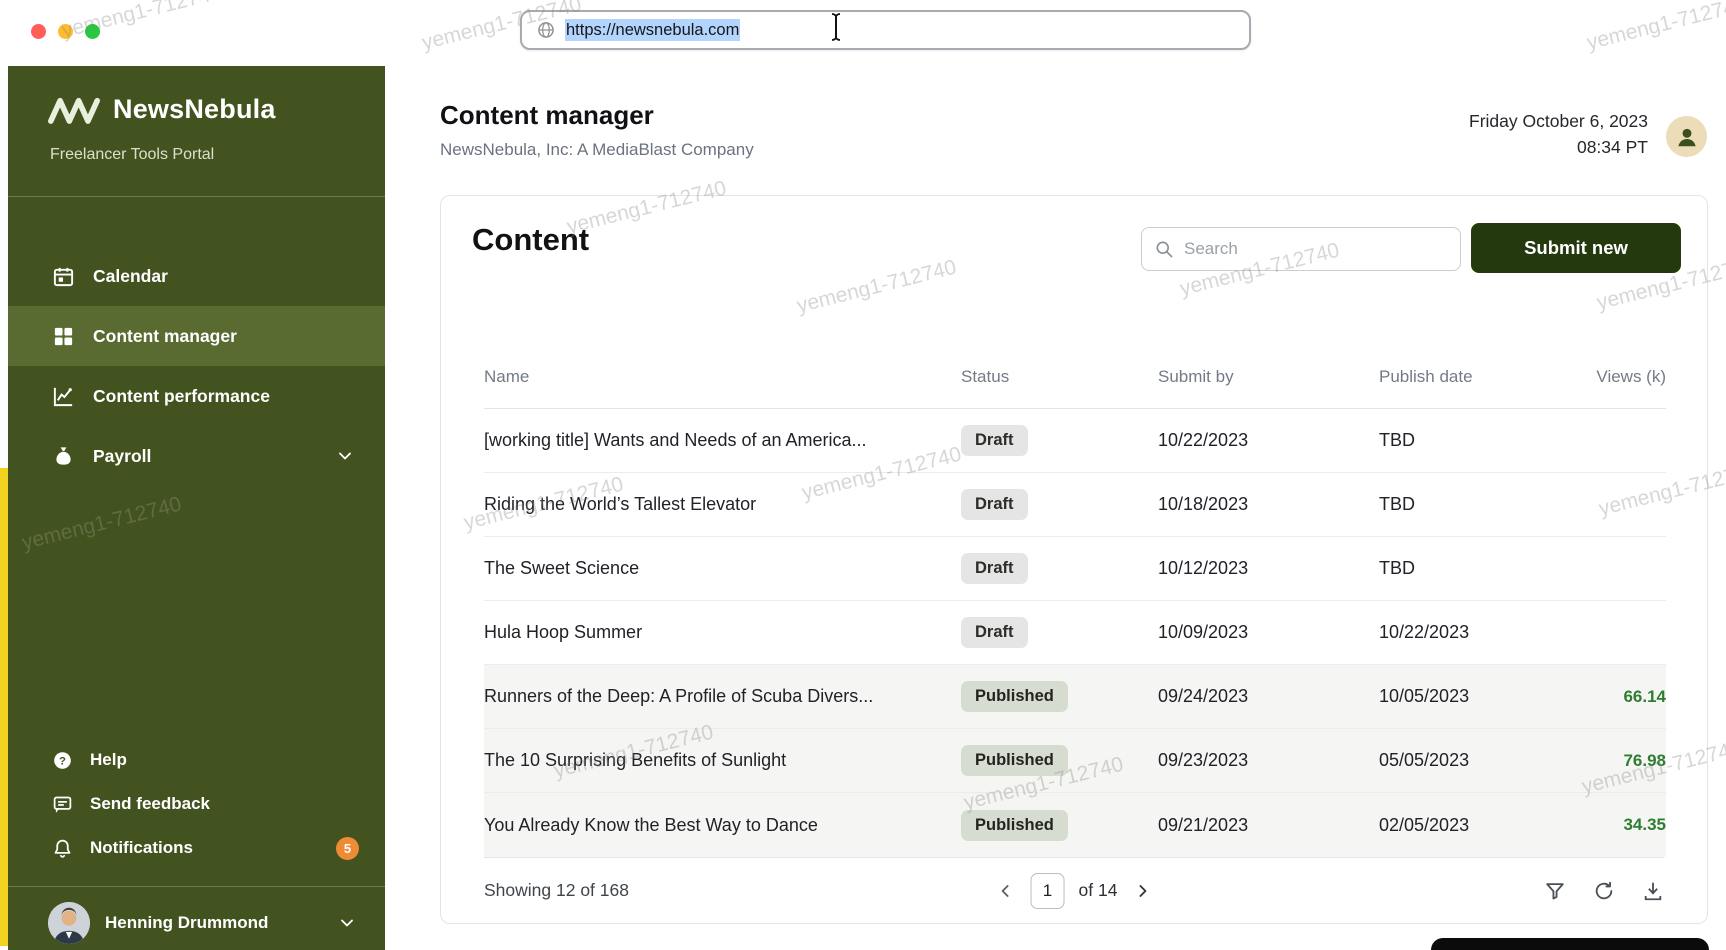  Describe the element at coordinates (196, 396) in the screenshot. I see `sidebar-item-content-performance: Content performance` at that location.